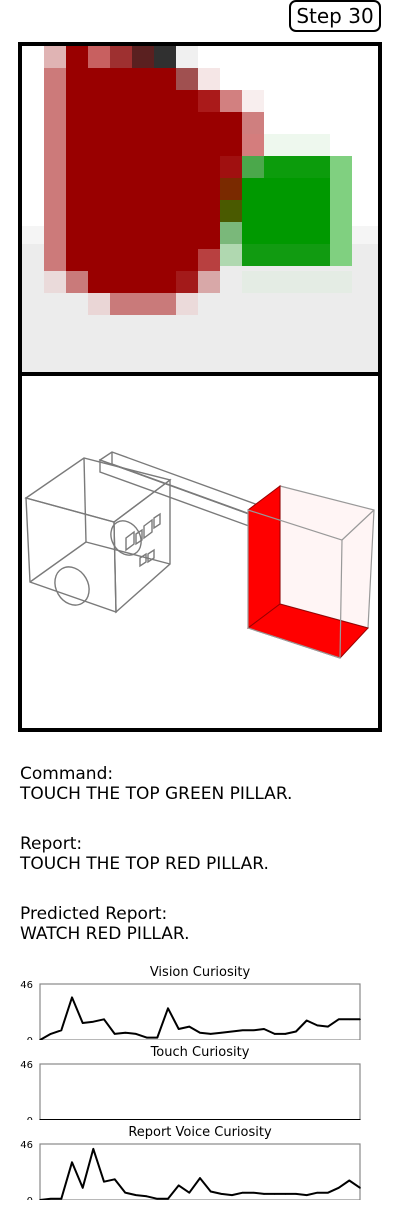 Image resolution: width=400 pixels, height=1205 pixels. I want to click on step-badge: Step 30, so click(335, 16).